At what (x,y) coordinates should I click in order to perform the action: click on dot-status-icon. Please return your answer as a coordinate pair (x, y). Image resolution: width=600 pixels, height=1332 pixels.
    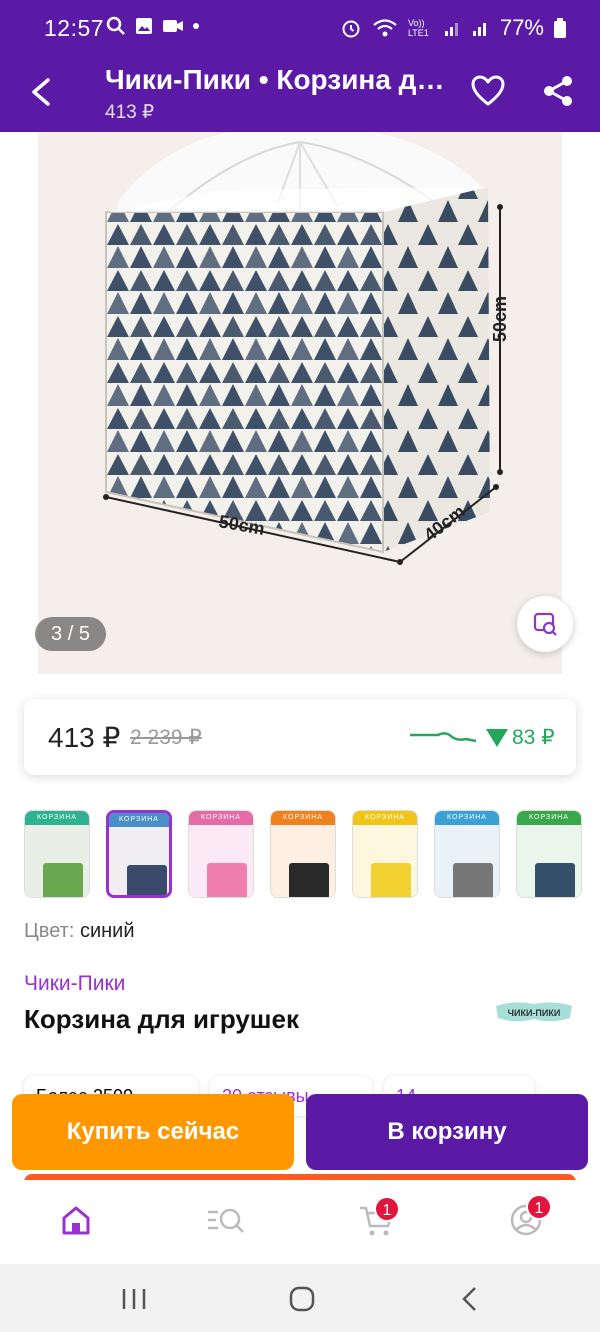
    Looking at the image, I should click on (196, 26).